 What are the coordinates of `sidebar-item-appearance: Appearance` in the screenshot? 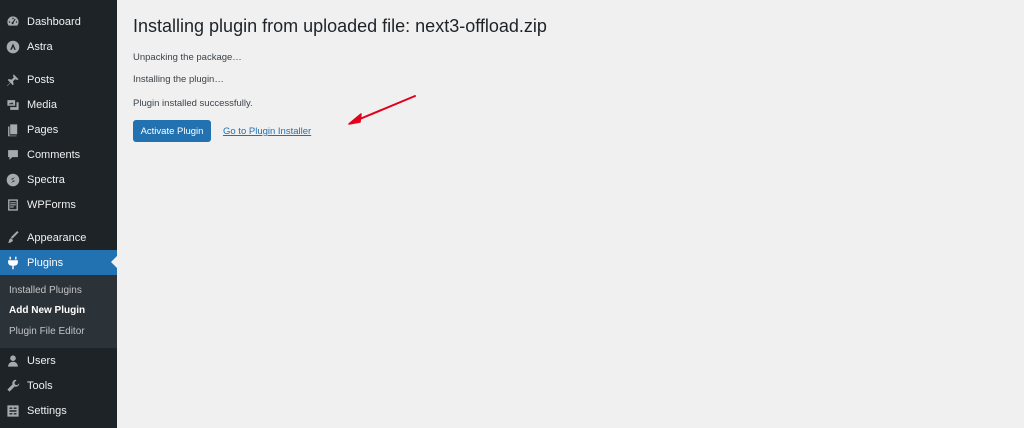 It's located at (58, 237).